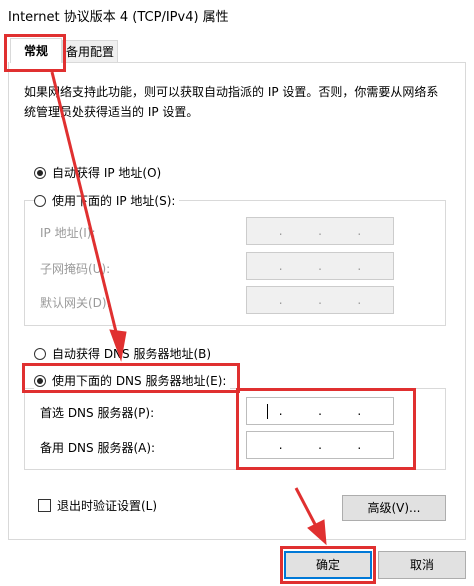 Image resolution: width=474 pixels, height=586 pixels. Describe the element at coordinates (90, 51) in the screenshot. I see `tab-alternate-config: 备用配置` at that location.